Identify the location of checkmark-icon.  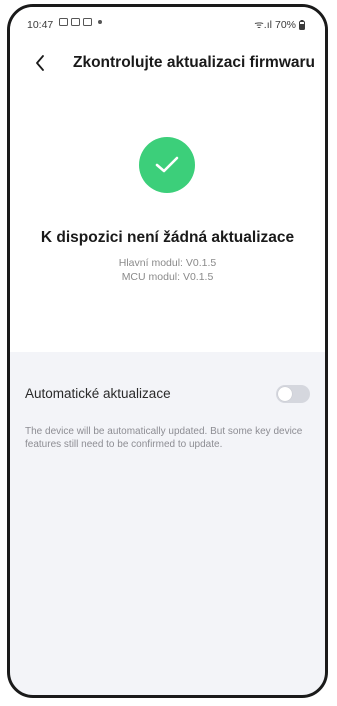
(167, 164).